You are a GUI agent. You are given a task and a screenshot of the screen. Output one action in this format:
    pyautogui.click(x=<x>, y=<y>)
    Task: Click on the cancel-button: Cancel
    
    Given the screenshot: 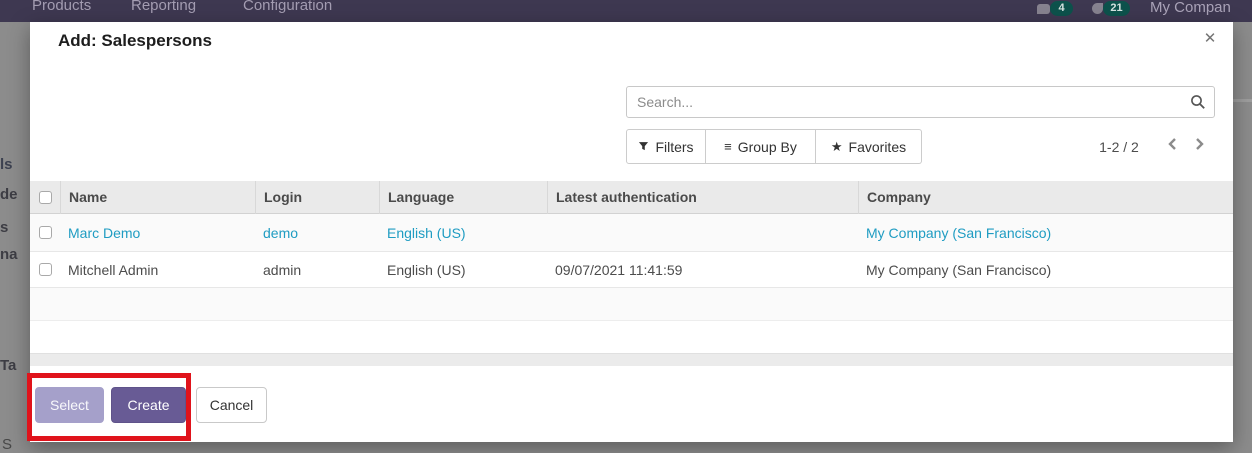 What is the action you would take?
    pyautogui.click(x=231, y=405)
    